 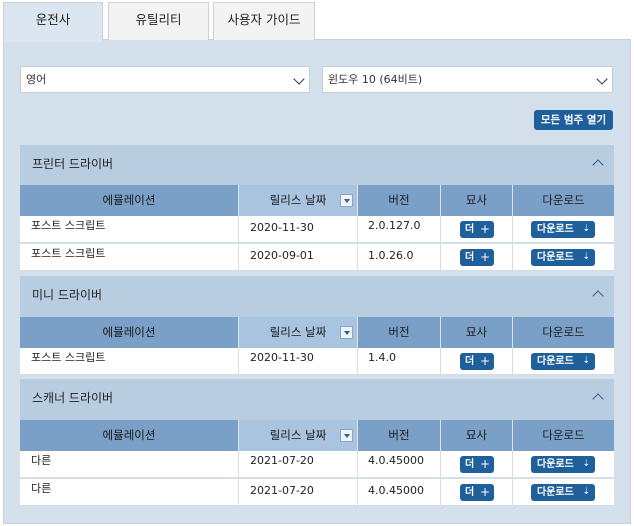 I want to click on section-title: 프린터 드라이버, so click(x=73, y=164).